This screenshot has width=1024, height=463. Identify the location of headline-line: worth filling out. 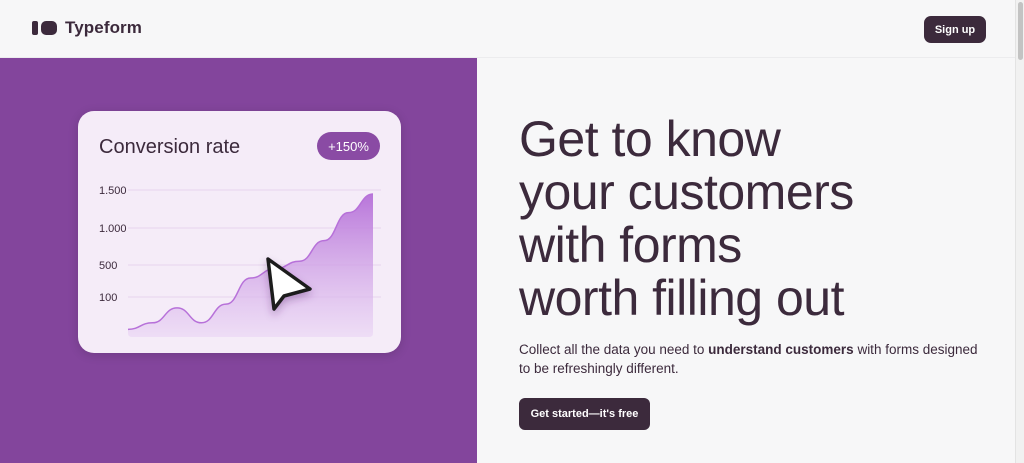
(682, 298).